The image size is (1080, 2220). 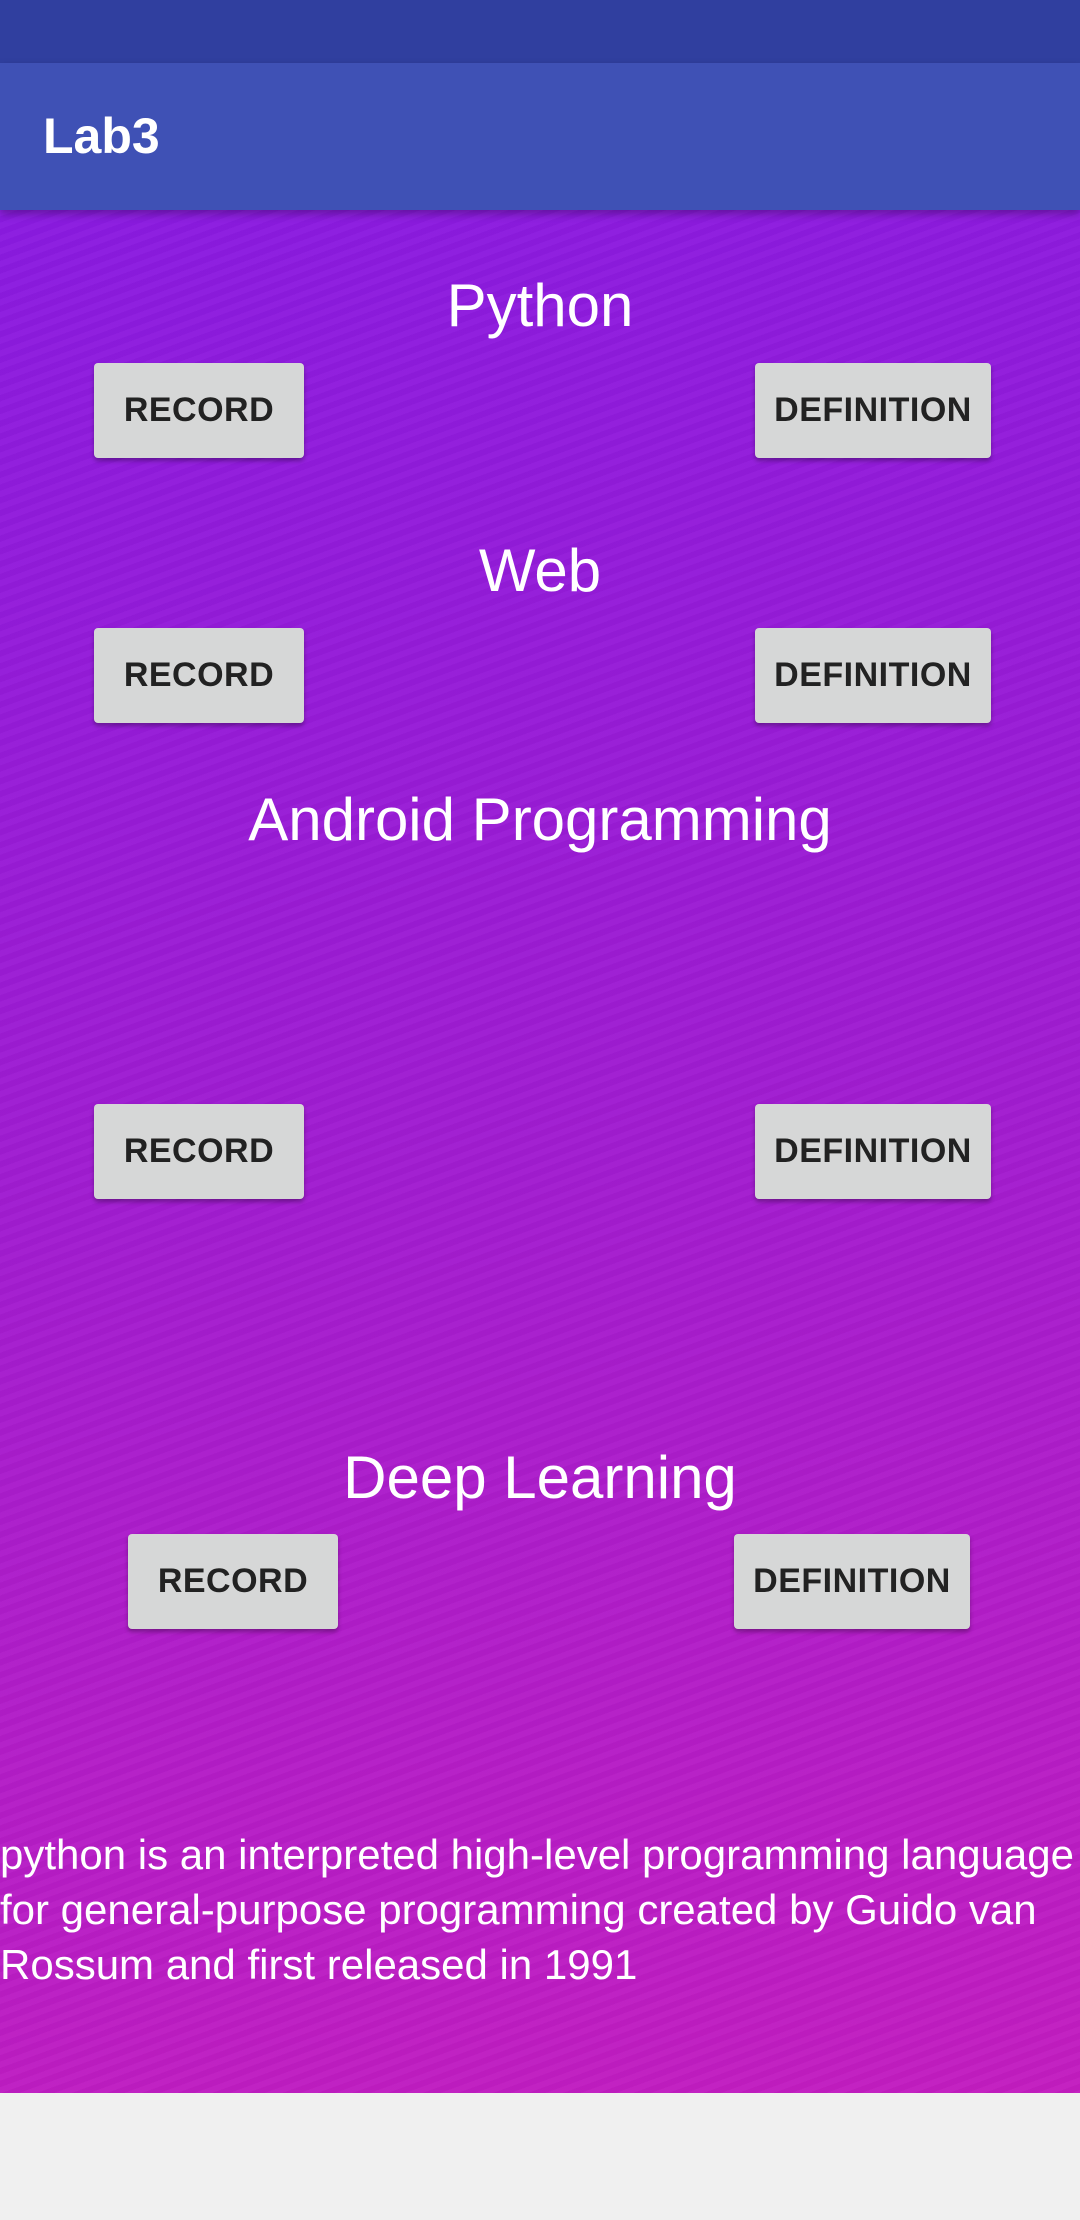 I want to click on definition-button-python: DEFINITION, so click(x=873, y=410).